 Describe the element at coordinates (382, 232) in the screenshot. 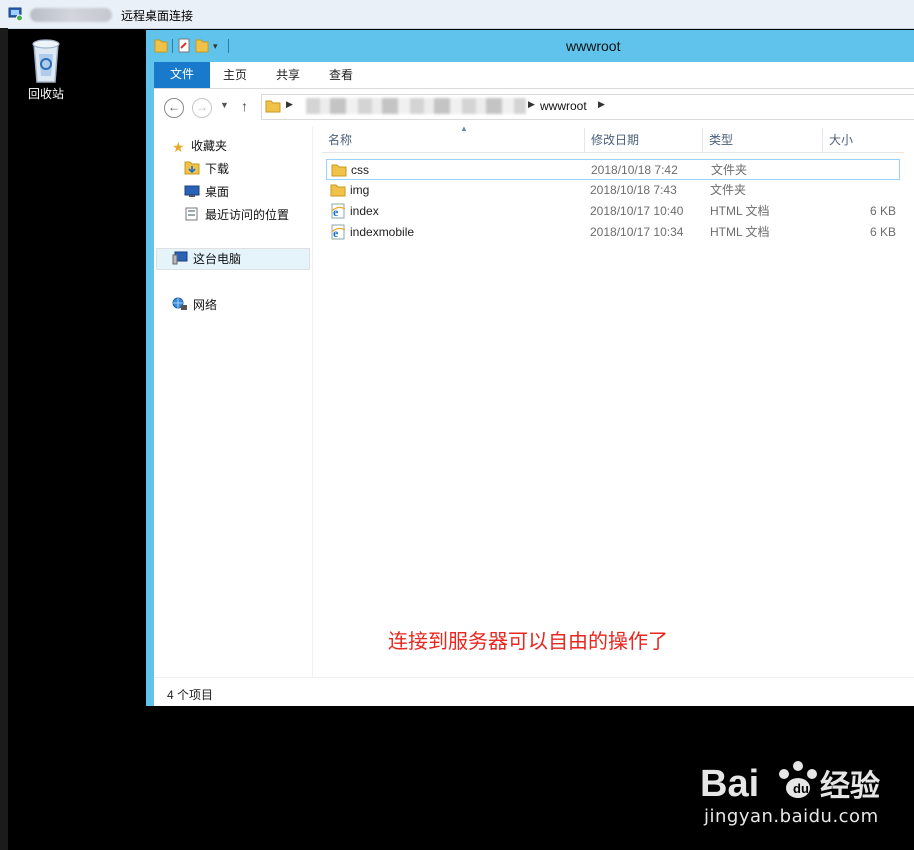

I see `file-name: indexmobile` at that location.